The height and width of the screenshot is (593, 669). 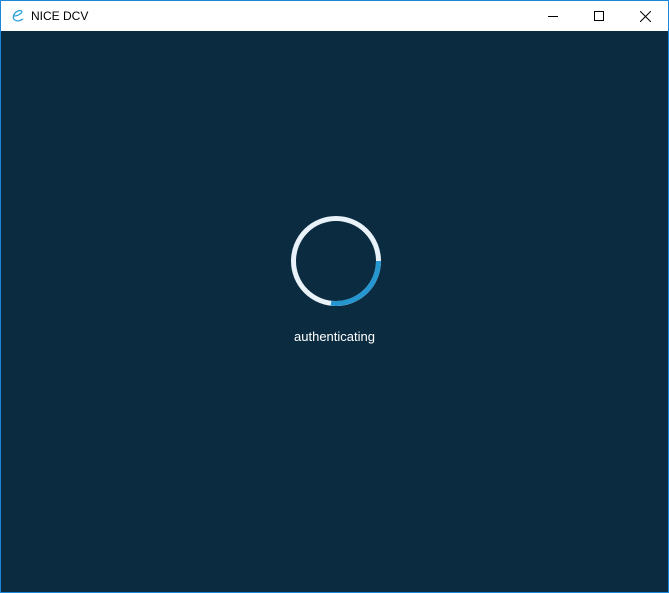 I want to click on maximize-icon, so click(x=599, y=16).